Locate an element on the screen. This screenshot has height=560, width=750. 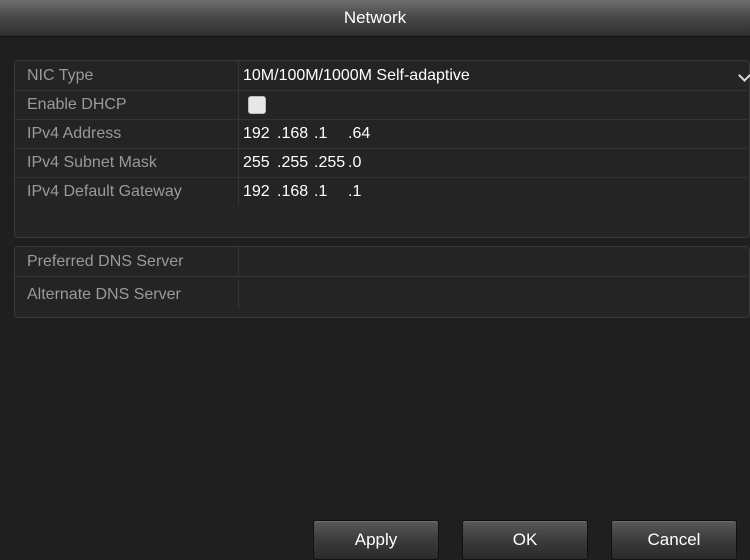
nic-type-row: NIC Type 10M/100M/1000M Self-adaptive is located at coordinates (382, 76).